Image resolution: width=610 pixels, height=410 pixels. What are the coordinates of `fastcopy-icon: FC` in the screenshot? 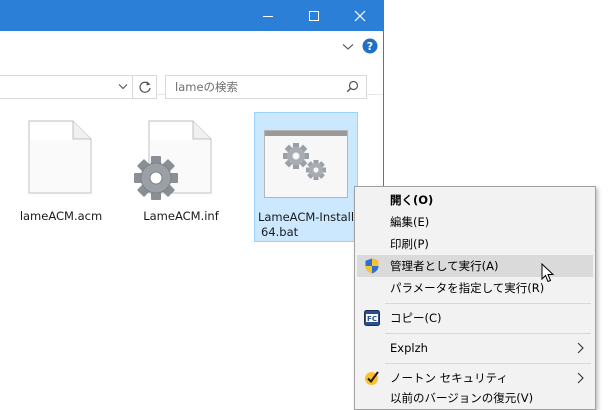 It's located at (372, 318).